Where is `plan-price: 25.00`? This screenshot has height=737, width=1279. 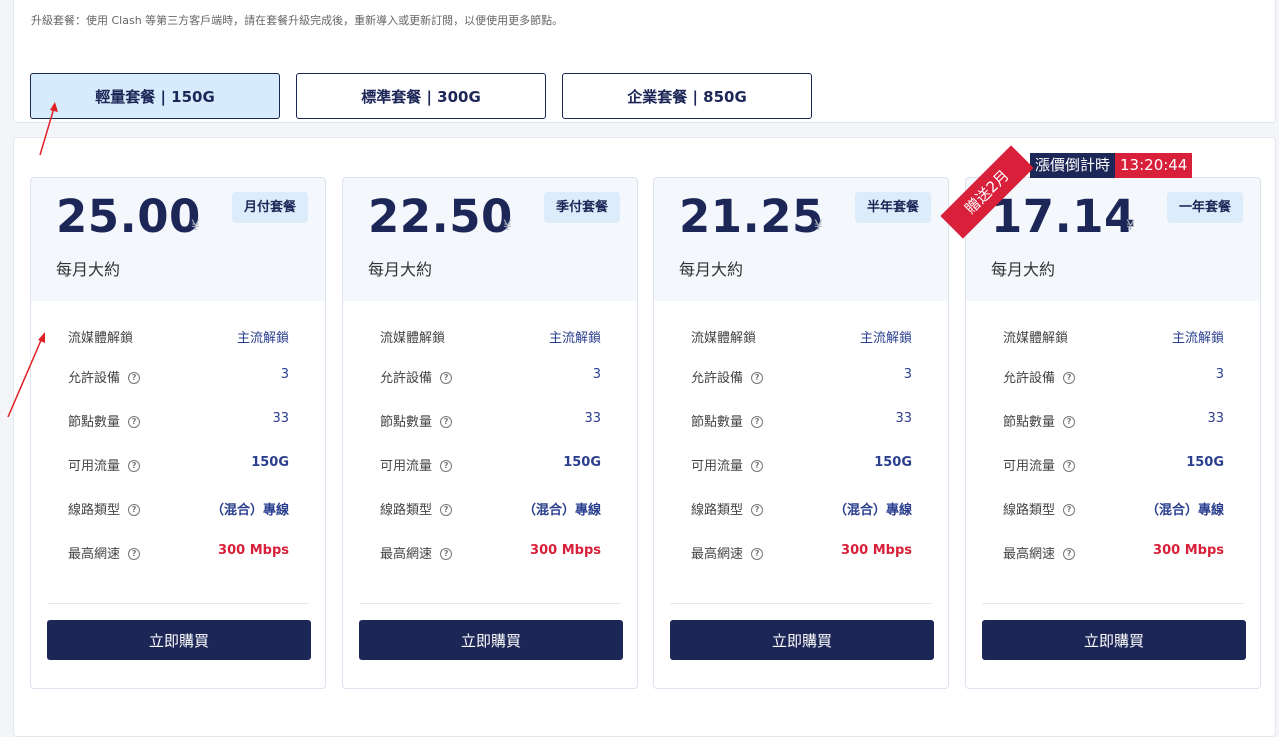 plan-price: 25.00 is located at coordinates (128, 216).